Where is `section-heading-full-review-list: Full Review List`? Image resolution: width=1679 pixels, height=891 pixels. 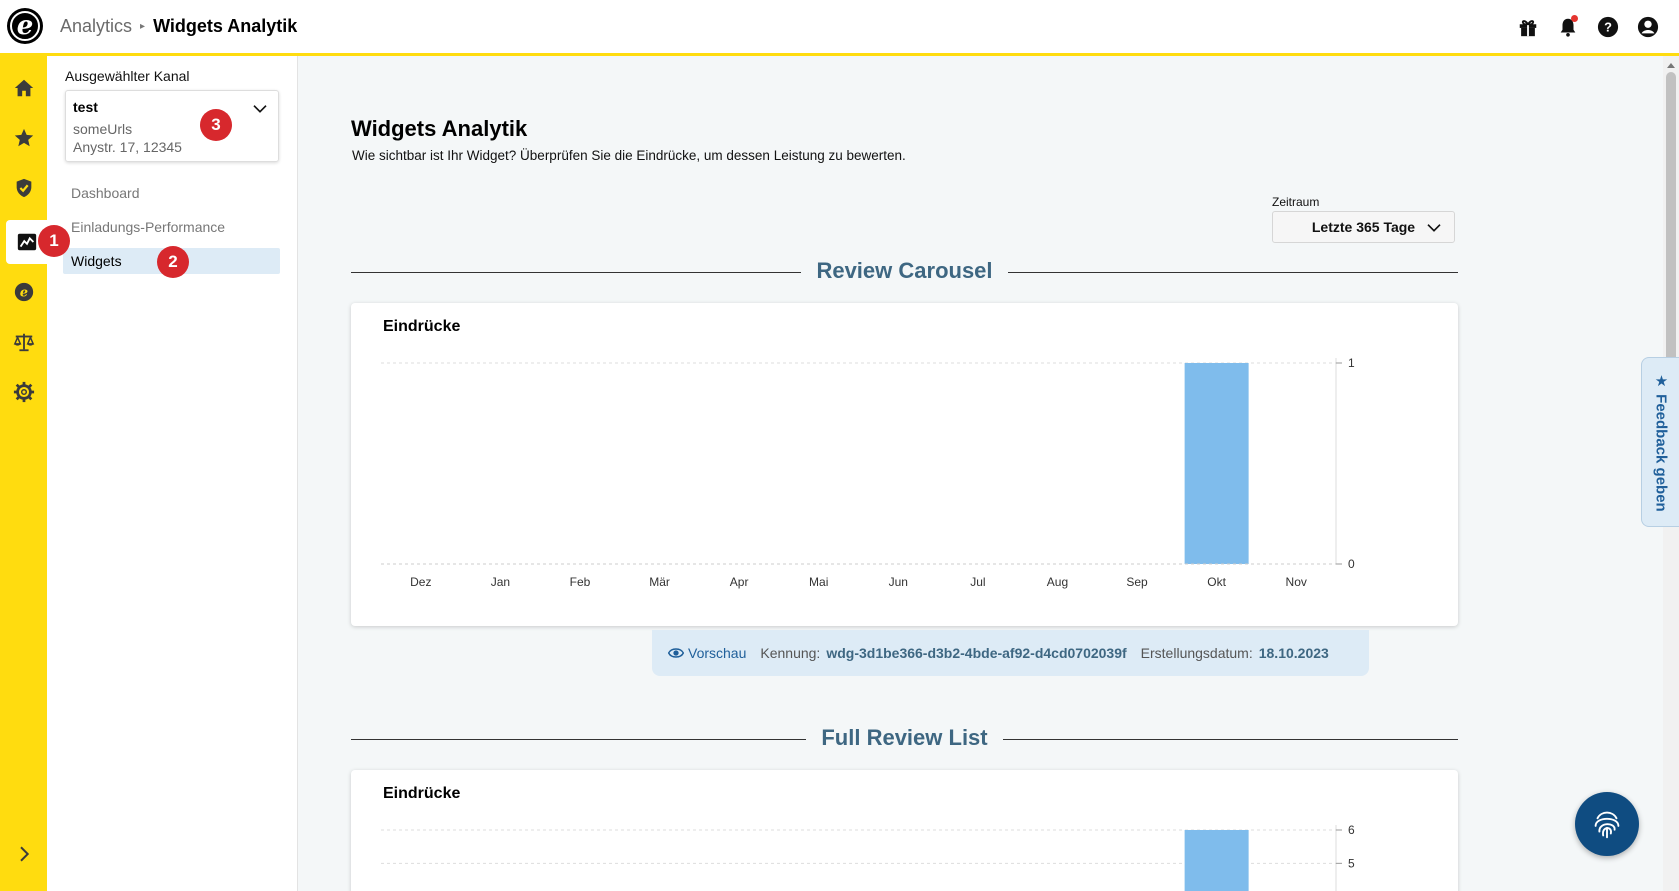 section-heading-full-review-list: Full Review List is located at coordinates (904, 740).